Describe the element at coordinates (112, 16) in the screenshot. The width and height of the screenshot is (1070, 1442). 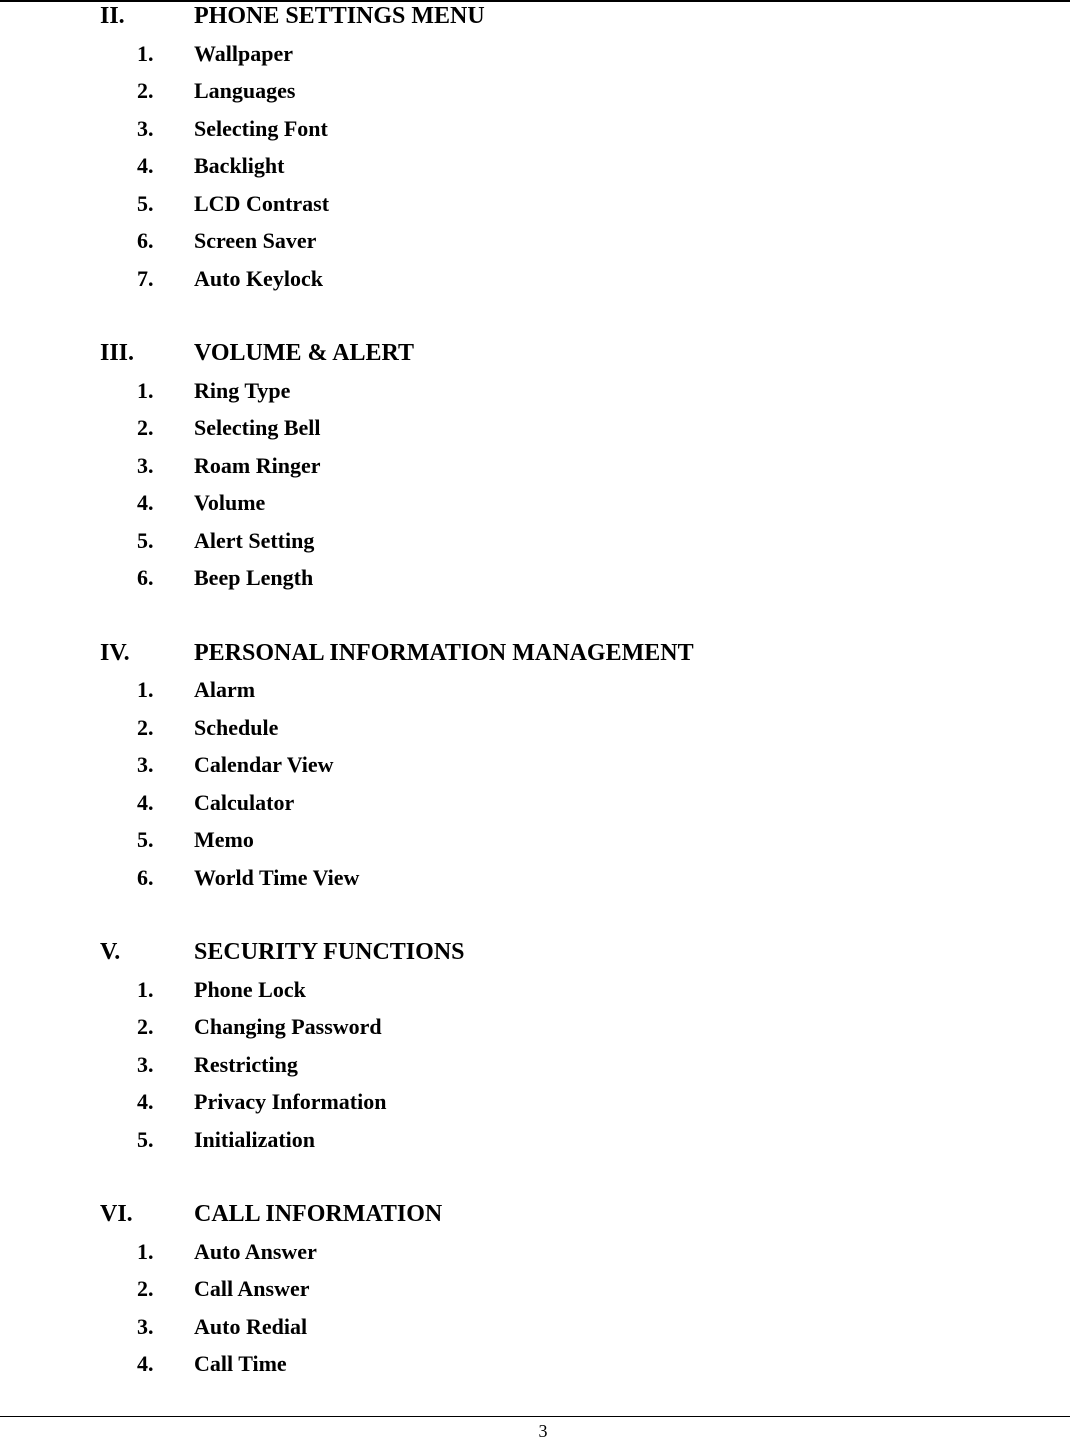
I see `section-numeral: II.` at that location.